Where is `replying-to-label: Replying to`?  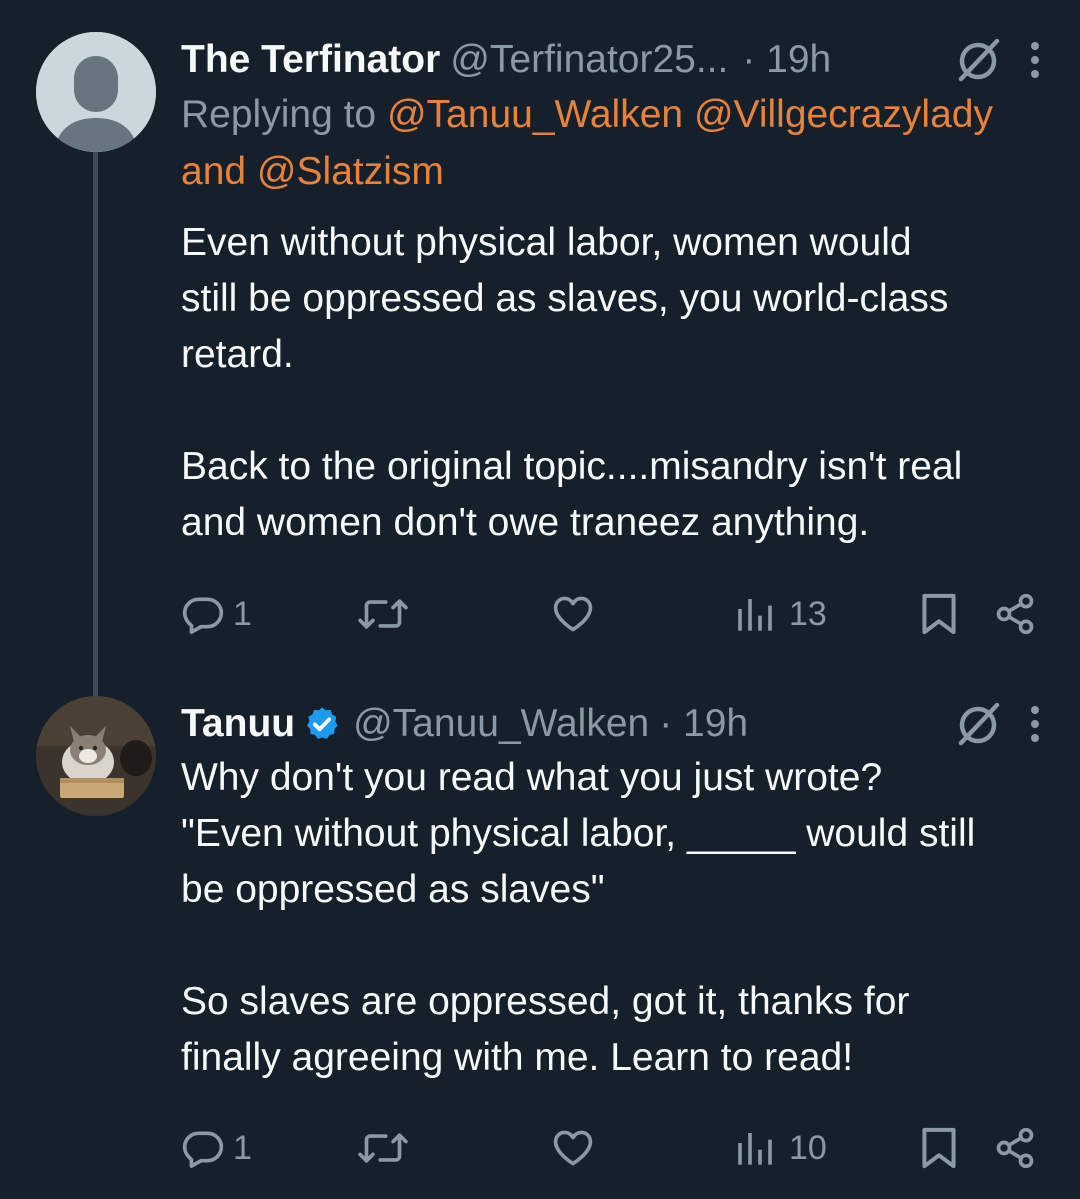
replying-to-label: Replying to is located at coordinates (279, 114).